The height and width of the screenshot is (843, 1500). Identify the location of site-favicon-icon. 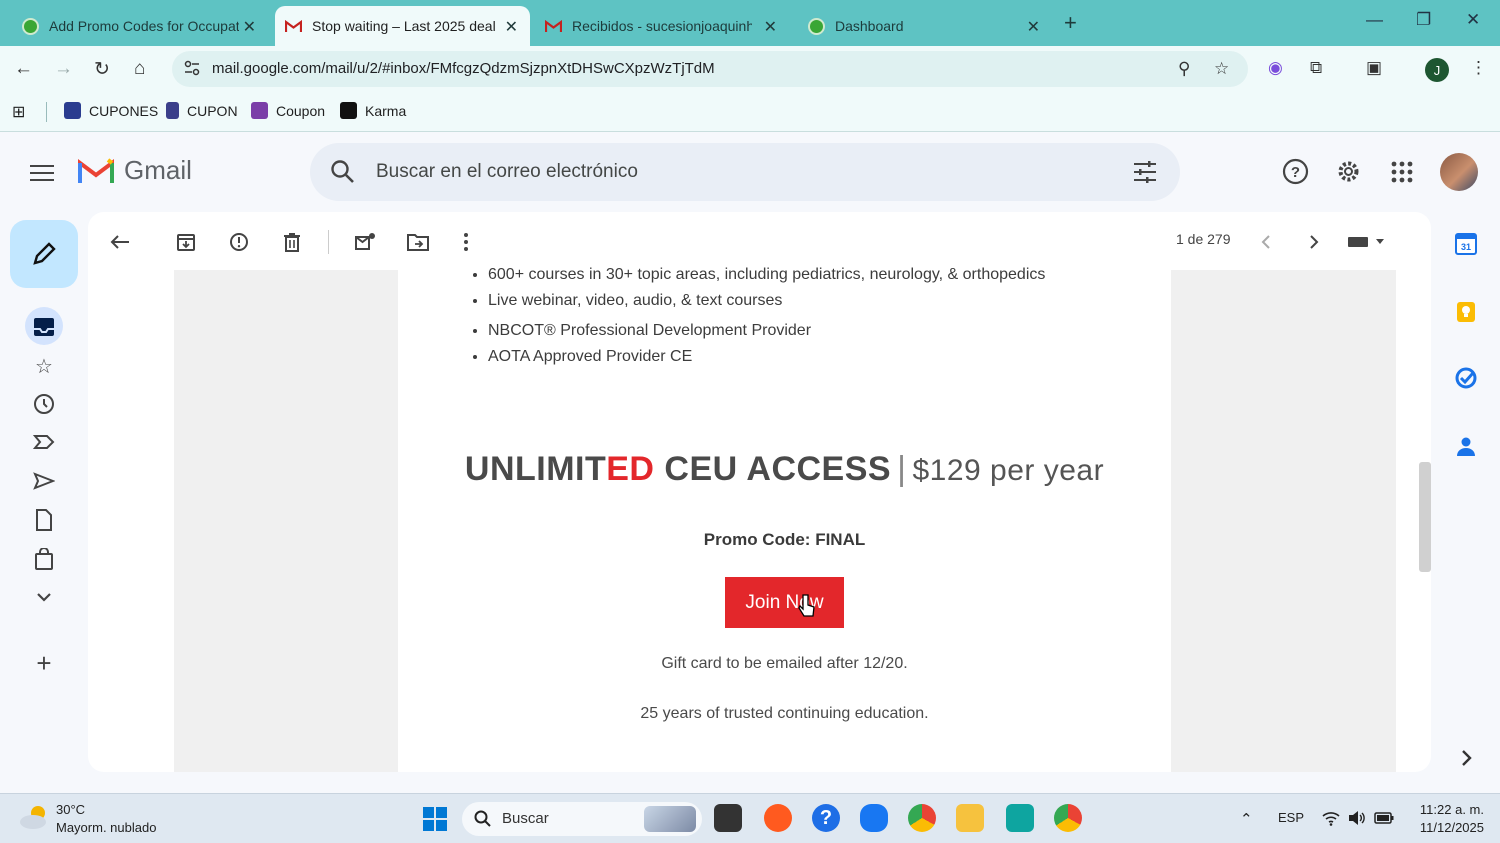
(816, 26).